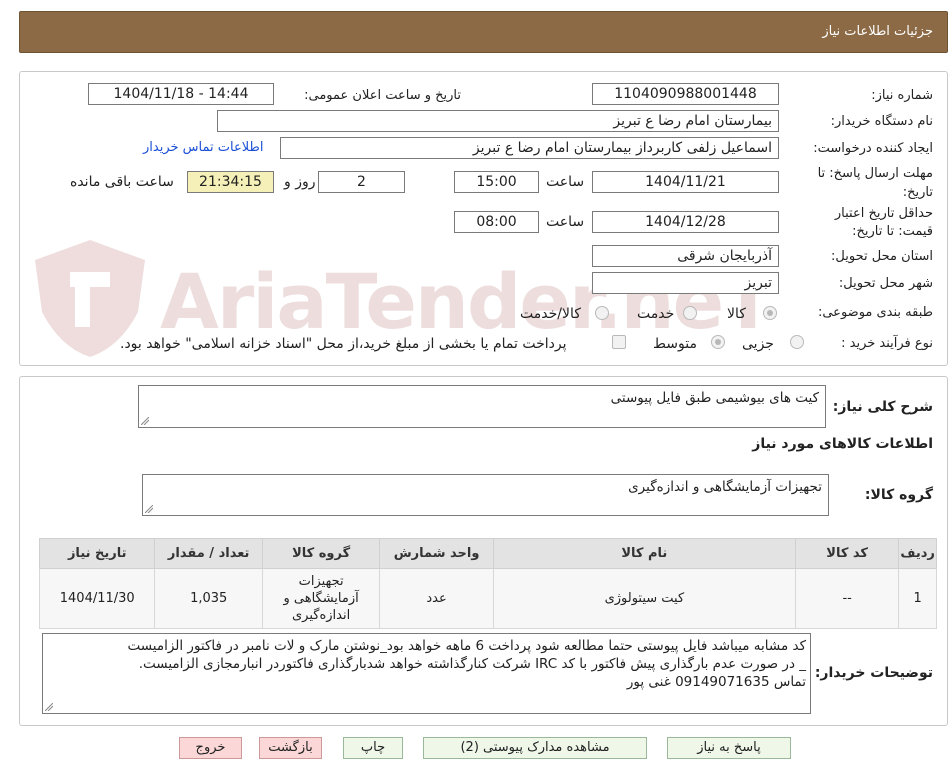 The image size is (951, 781). Describe the element at coordinates (770, 313) in the screenshot. I see `category-radio-goods` at that location.